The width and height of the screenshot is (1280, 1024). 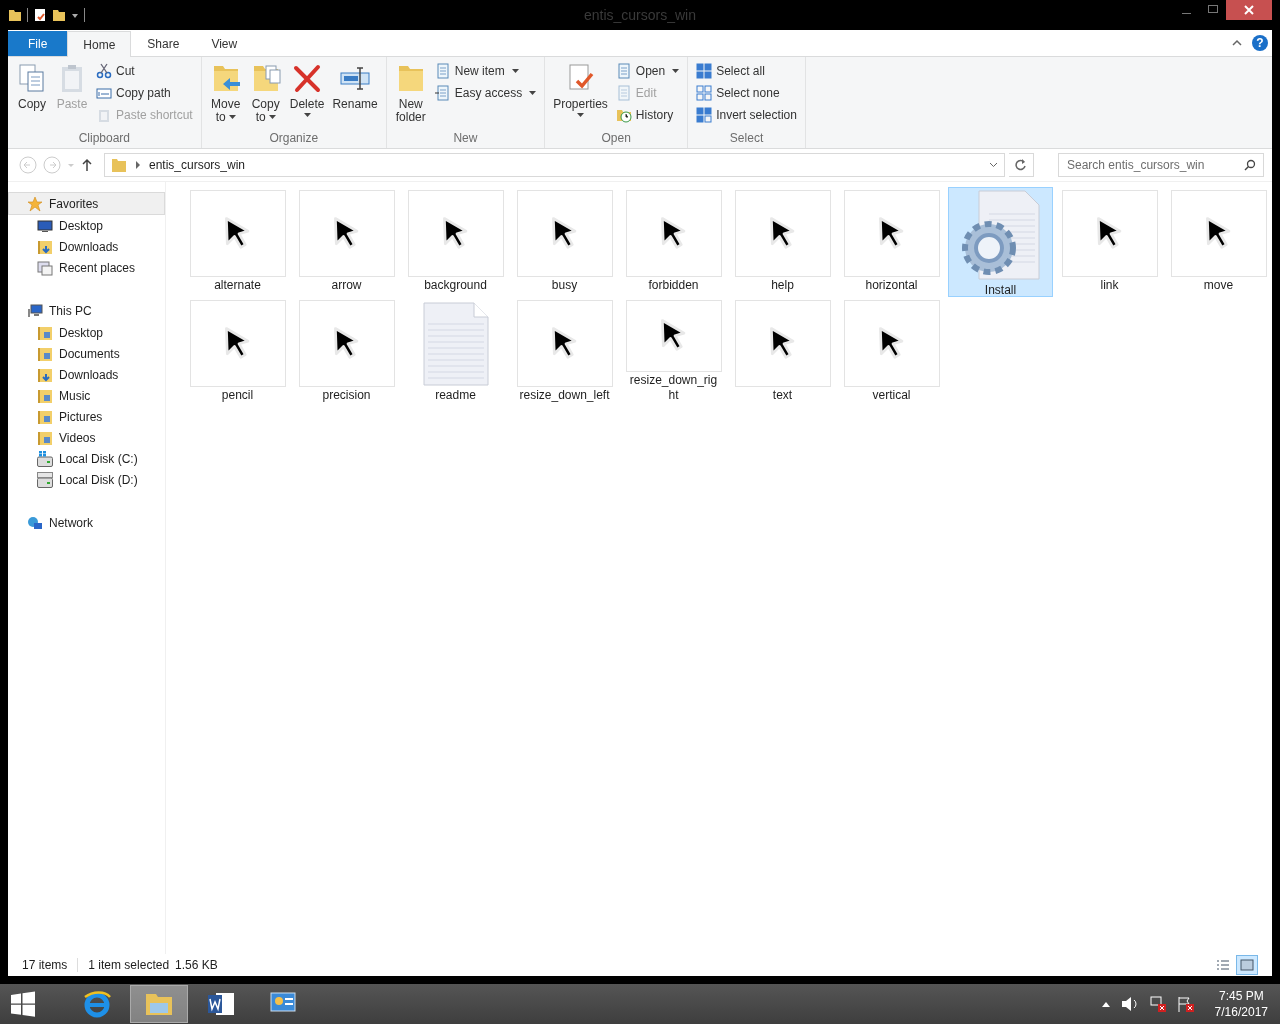 What do you see at coordinates (45, 416) in the screenshot?
I see `pictures-icon` at bounding box center [45, 416].